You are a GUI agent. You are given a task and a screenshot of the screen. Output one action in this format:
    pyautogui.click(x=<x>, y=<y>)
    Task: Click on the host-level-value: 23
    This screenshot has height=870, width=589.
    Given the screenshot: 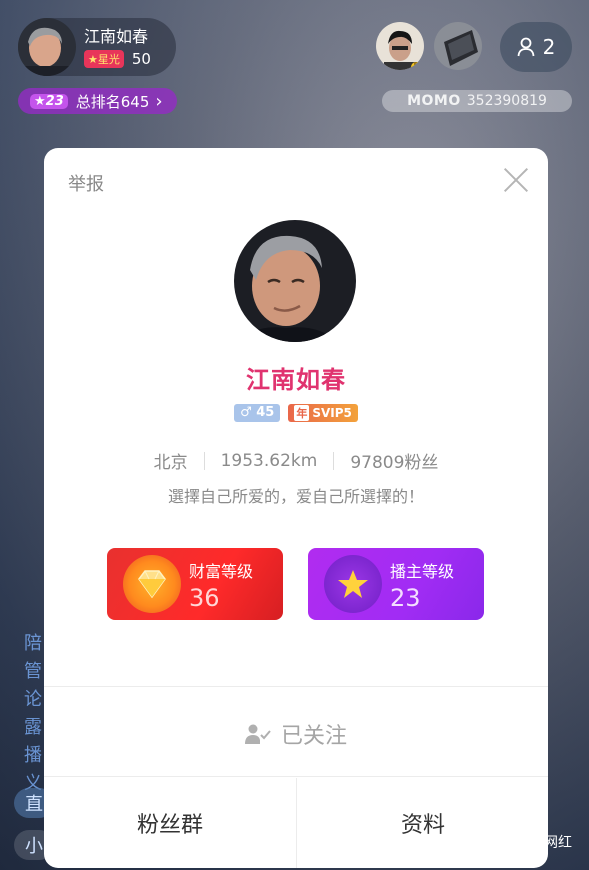 What is the action you would take?
    pyautogui.click(x=405, y=598)
    